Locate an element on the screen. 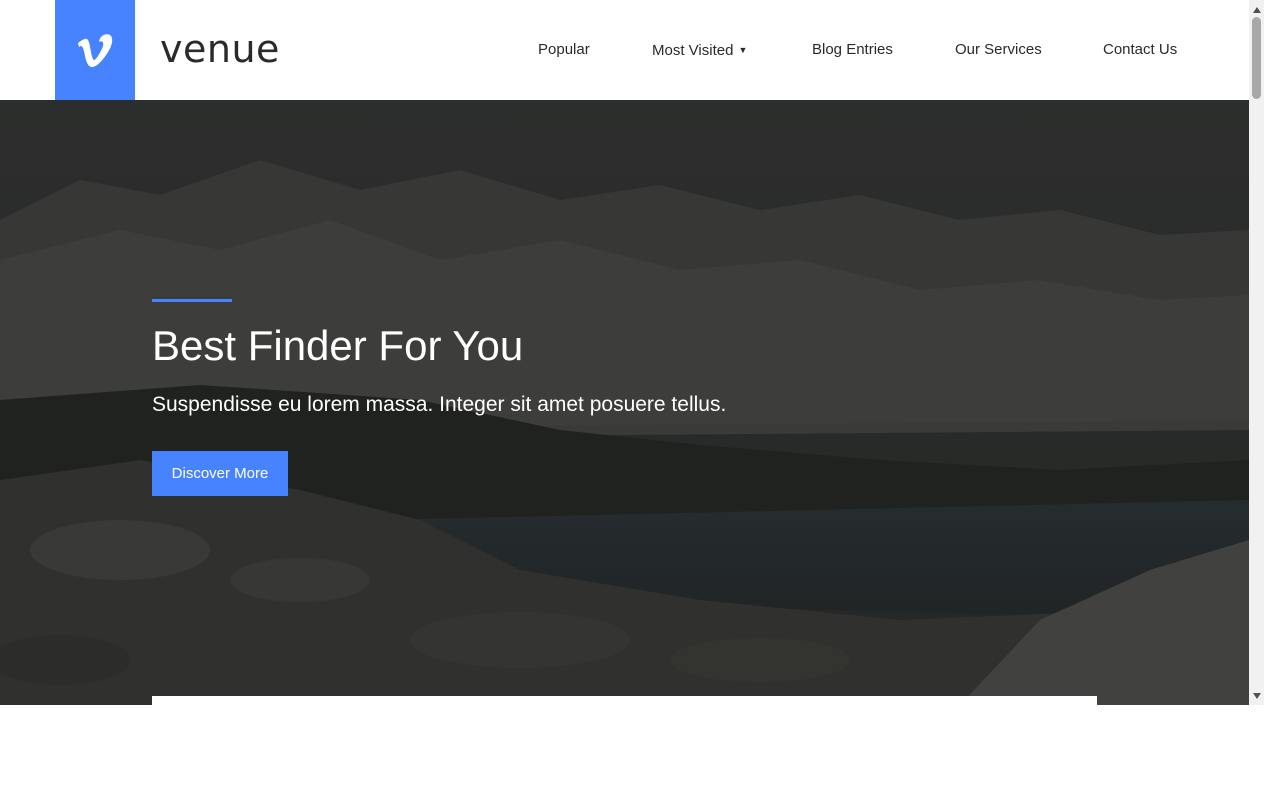  hero-title: Best Finder For You is located at coordinates (338, 345).